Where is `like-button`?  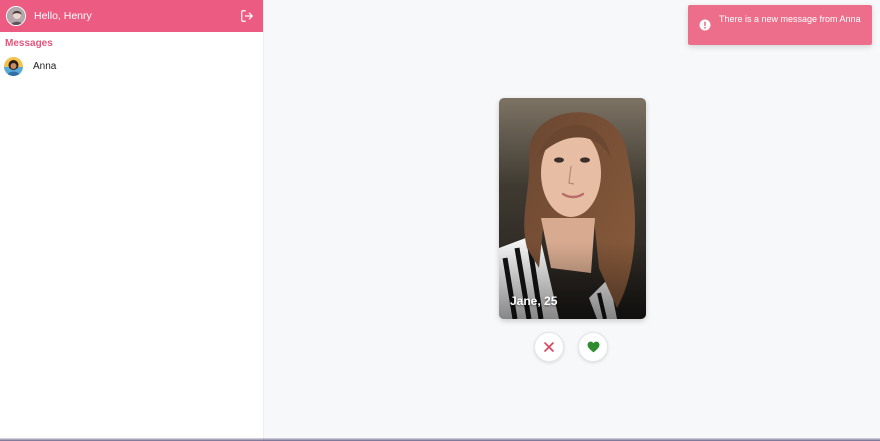 like-button is located at coordinates (593, 347).